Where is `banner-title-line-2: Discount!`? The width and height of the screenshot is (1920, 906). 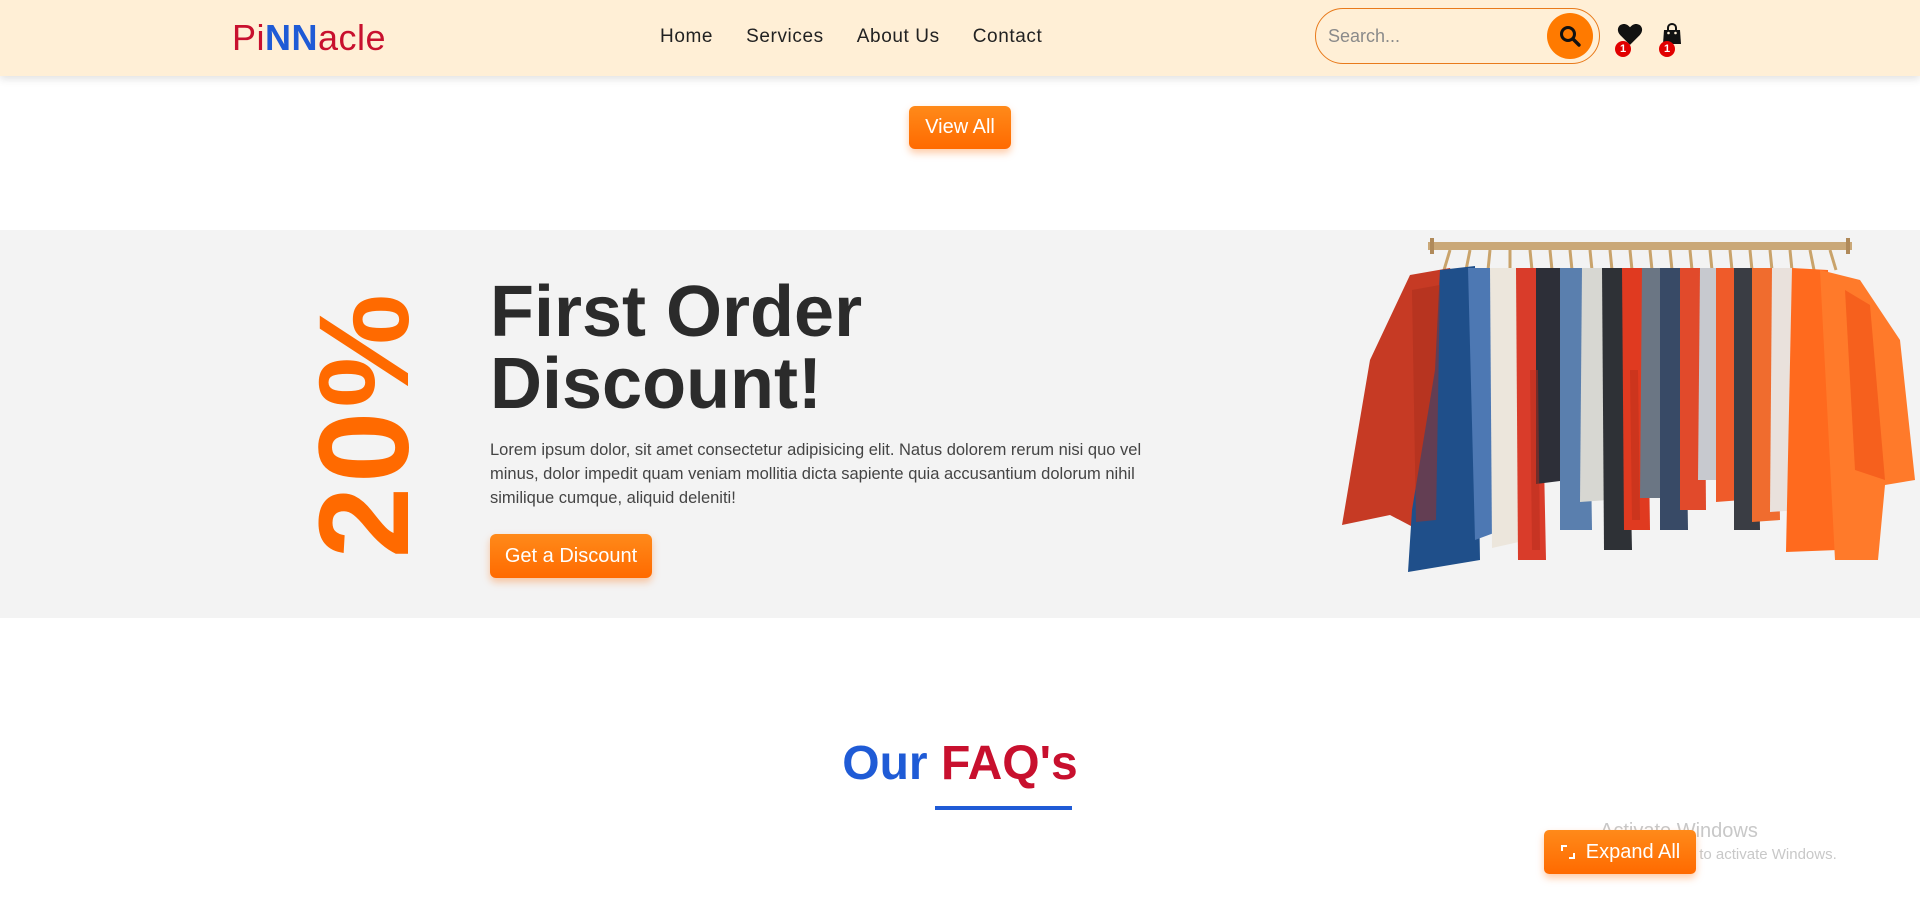 banner-title-line-2: Discount! is located at coordinates (656, 384).